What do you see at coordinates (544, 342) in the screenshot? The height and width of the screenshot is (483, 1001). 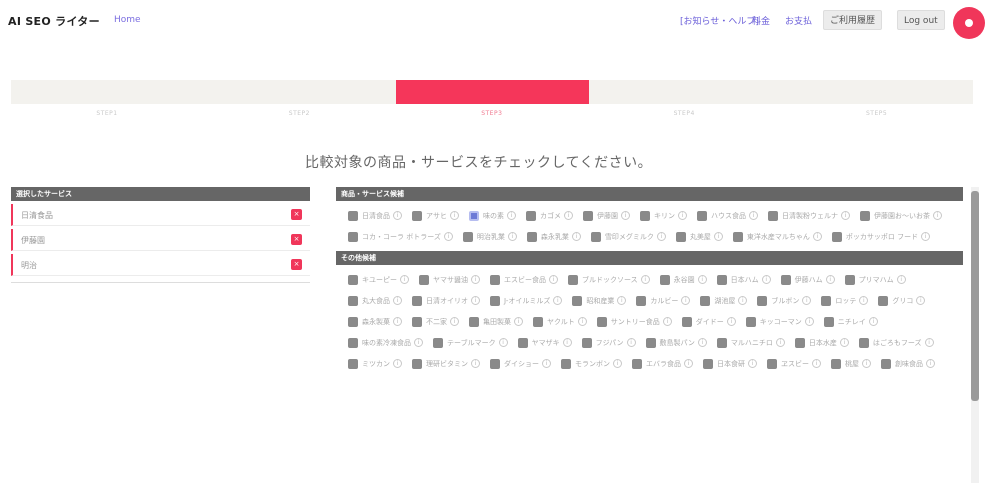 I see `candidate-item: ヤマザキ i` at bounding box center [544, 342].